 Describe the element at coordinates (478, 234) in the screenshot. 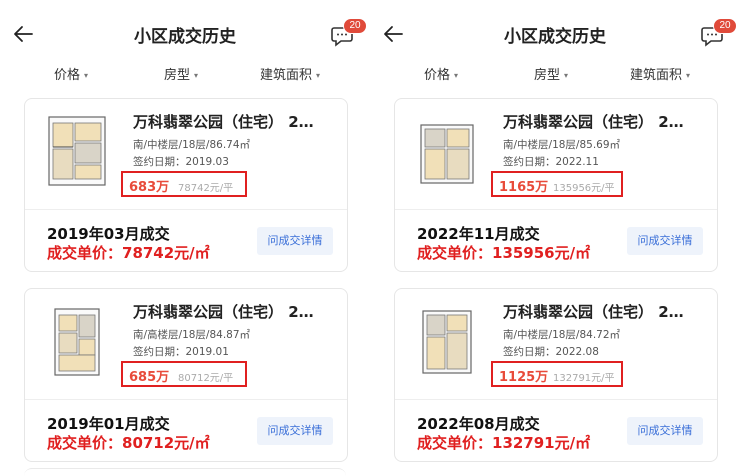

I see `deal-date: 2022年11月成交` at that location.